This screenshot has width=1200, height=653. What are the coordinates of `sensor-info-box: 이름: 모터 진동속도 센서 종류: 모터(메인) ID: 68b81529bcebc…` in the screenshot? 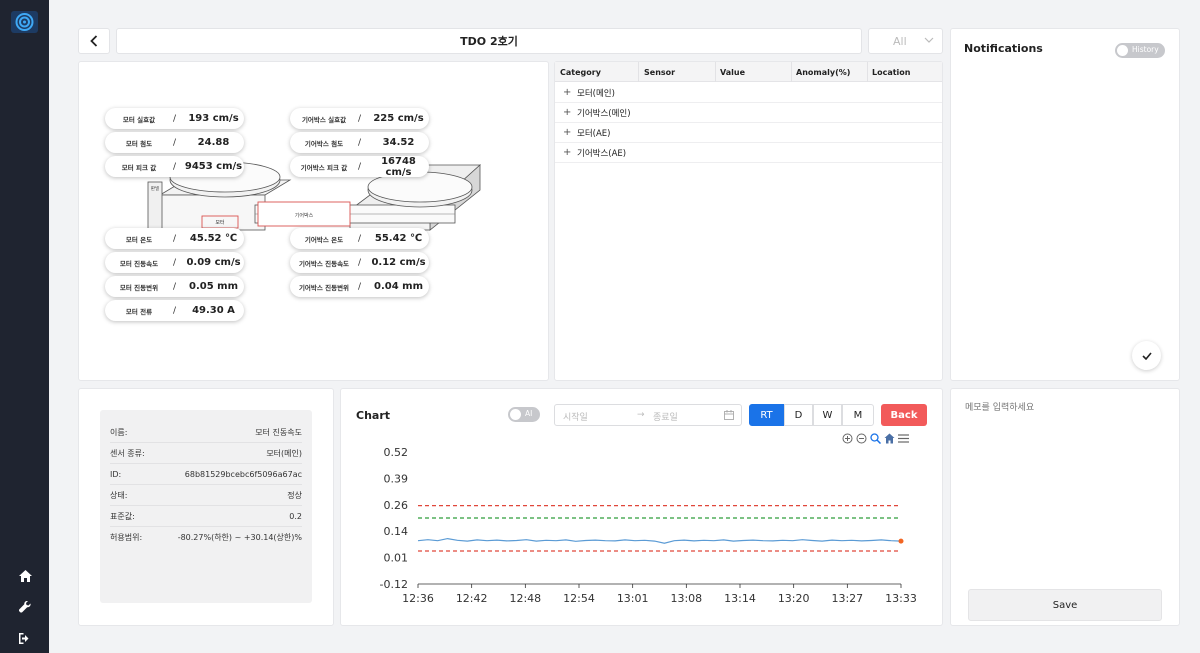 It's located at (206, 506).